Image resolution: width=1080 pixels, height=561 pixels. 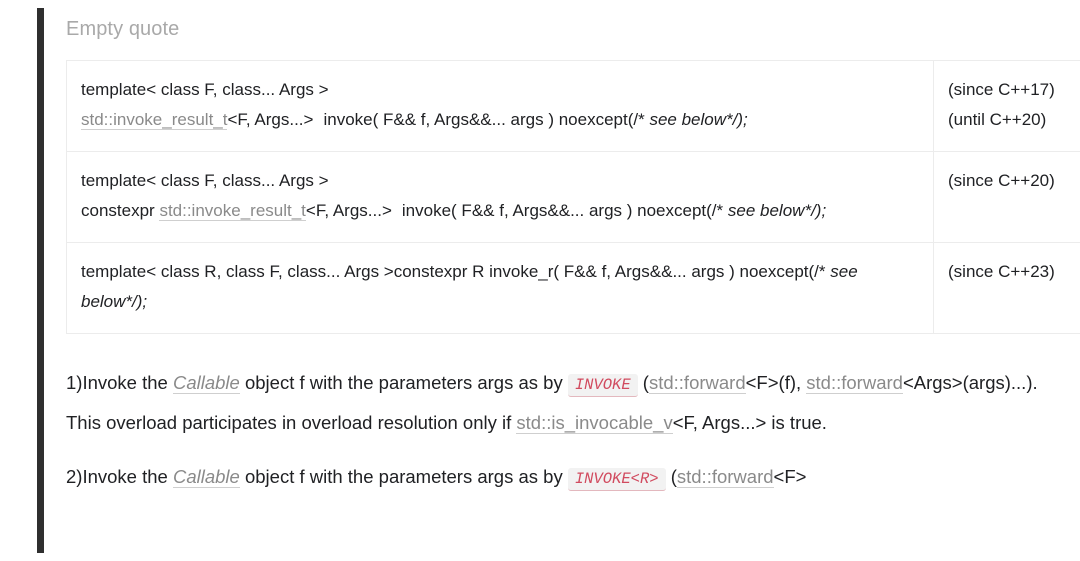 What do you see at coordinates (1014, 120) in the screenshot?
I see `until-label: (until C++20)` at bounding box center [1014, 120].